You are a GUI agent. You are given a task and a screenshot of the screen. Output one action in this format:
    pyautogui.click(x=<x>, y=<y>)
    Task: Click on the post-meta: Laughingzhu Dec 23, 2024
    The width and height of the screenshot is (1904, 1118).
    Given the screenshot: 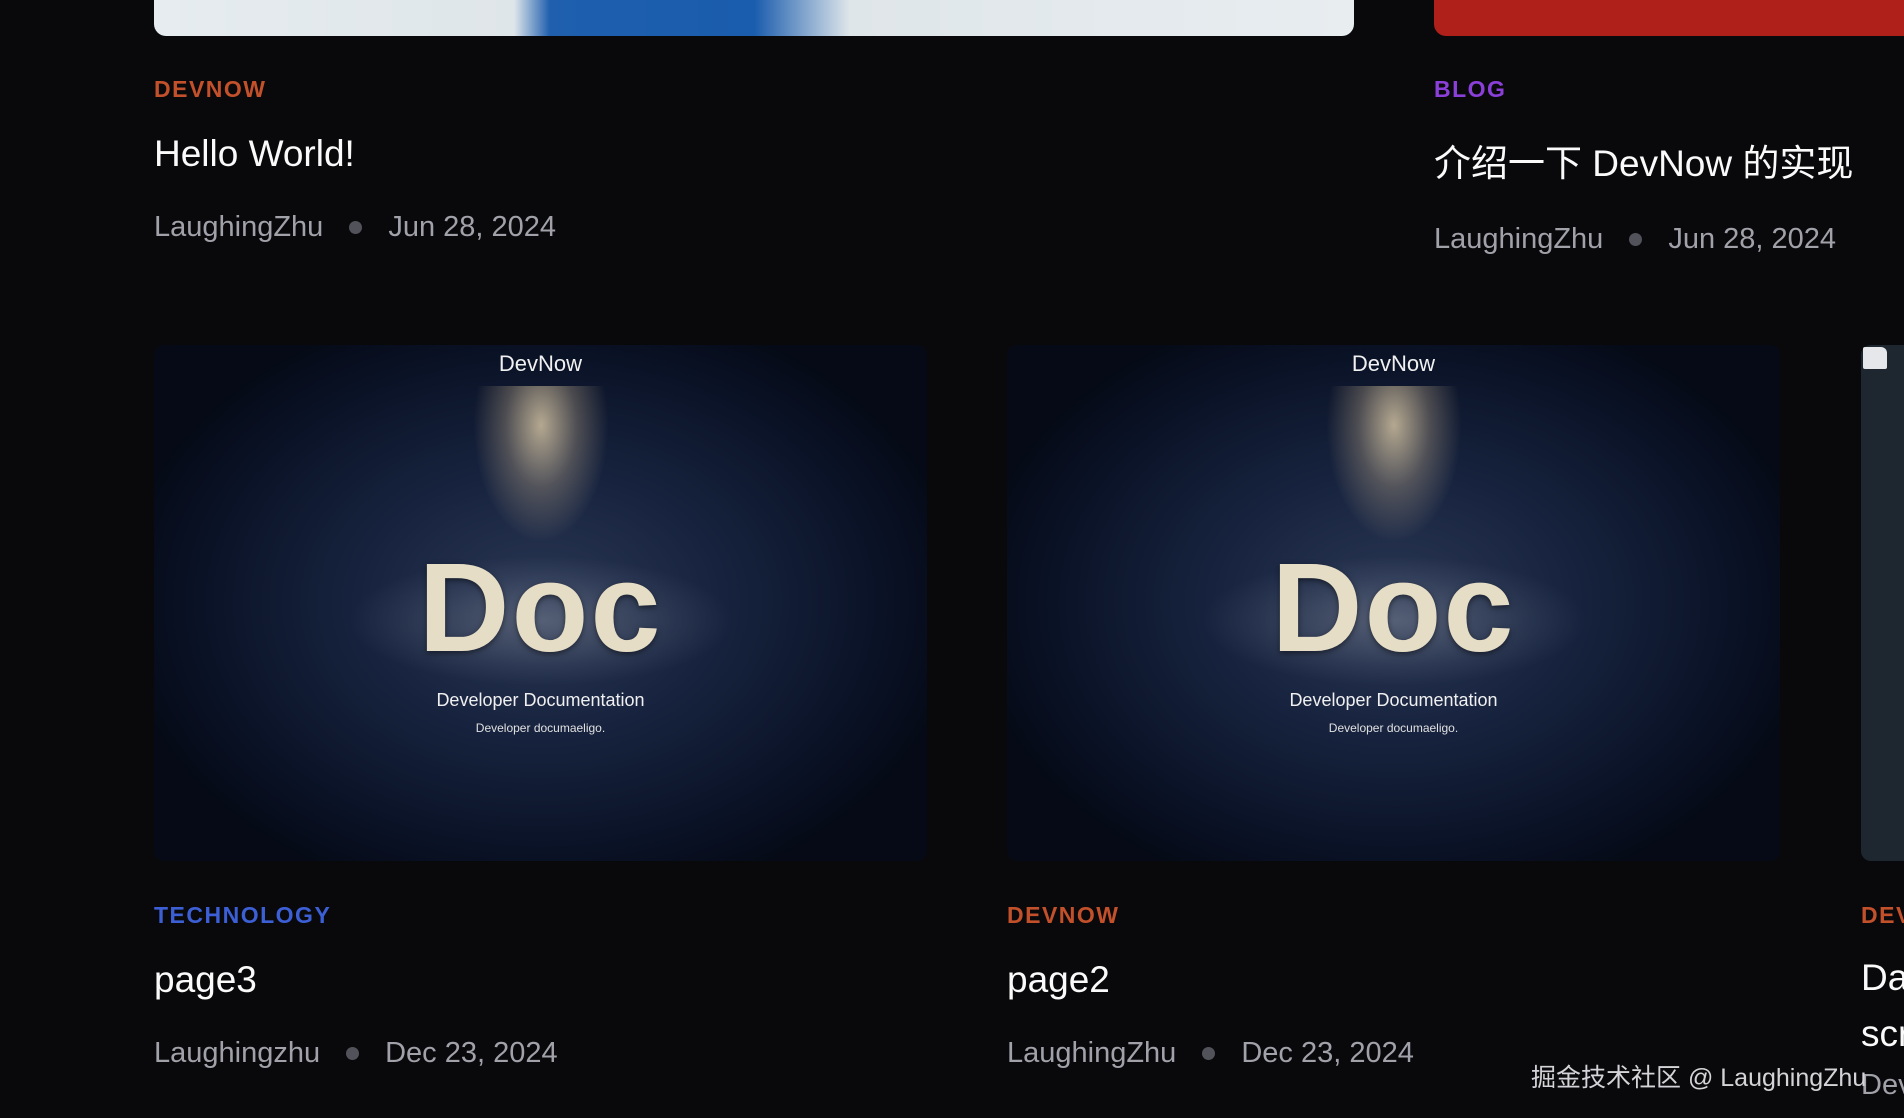 What is the action you would take?
    pyautogui.click(x=356, y=1053)
    